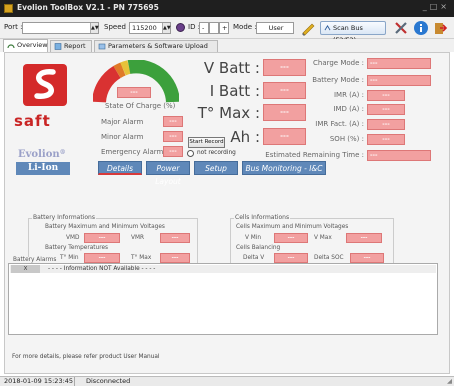 This screenshot has height=386, width=454. What do you see at coordinates (75, 46) in the screenshot?
I see `tab-report-label: Report` at bounding box center [75, 46].